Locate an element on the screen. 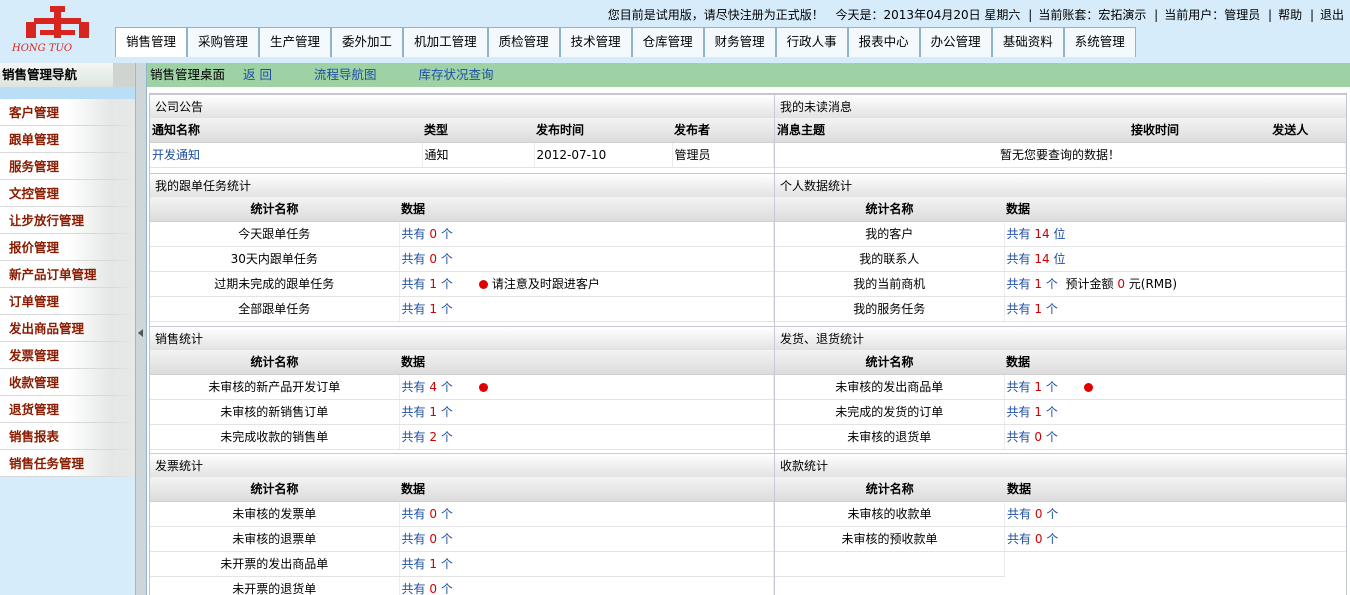  unread-panel: 我的未读消息 消息主题 接收时间 发送人 暂无您要查询的数据！ is located at coordinates (1060, 132).